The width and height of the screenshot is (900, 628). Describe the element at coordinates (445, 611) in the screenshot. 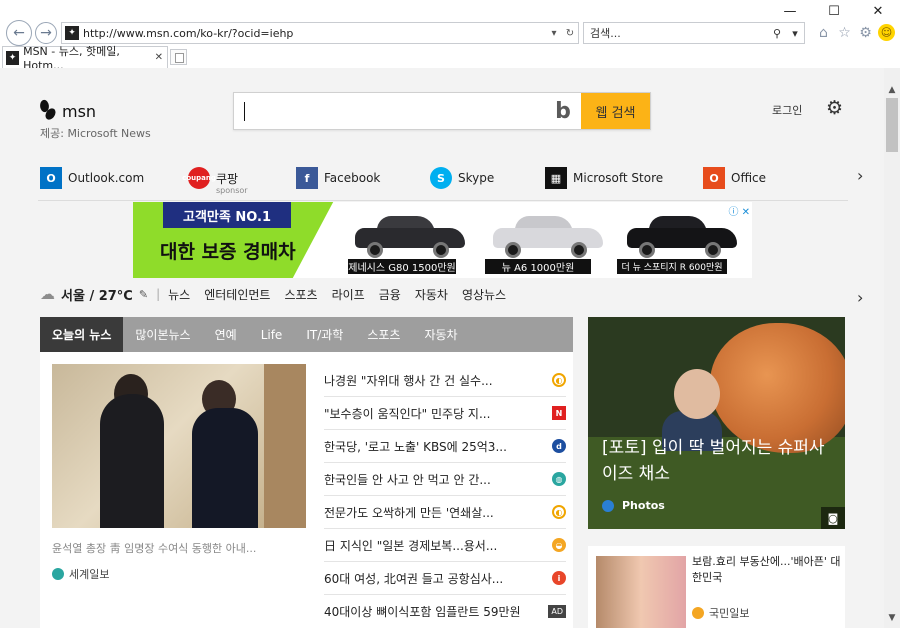

I see `headline-item-ad: 40대이상 뼈이식포함 임플란트 59만원 AD` at that location.